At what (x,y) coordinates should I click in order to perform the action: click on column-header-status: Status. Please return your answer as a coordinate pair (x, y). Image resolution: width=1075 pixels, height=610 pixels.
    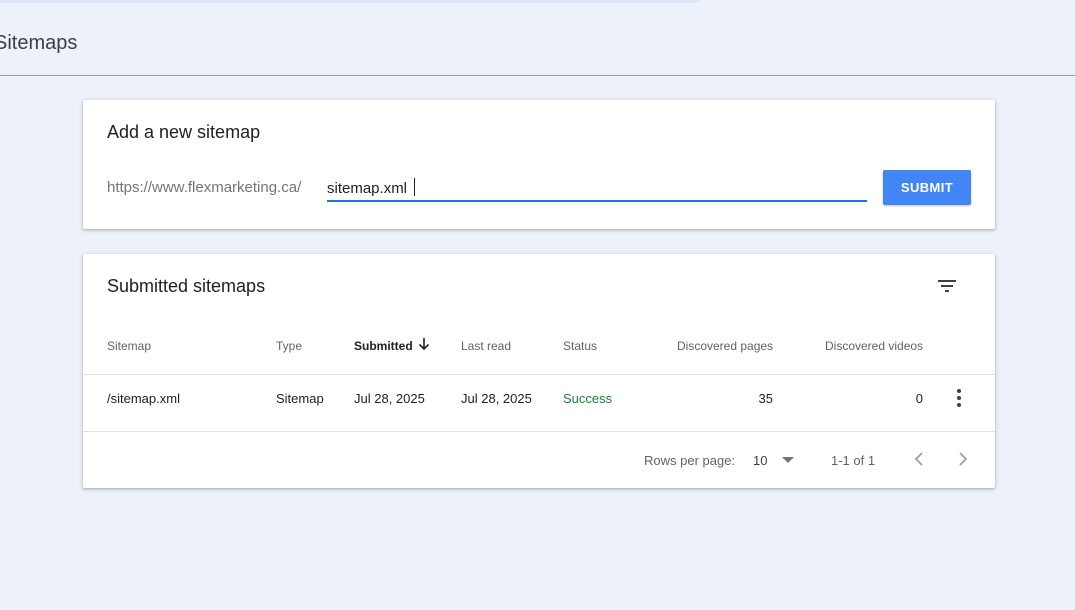
    Looking at the image, I should click on (580, 346).